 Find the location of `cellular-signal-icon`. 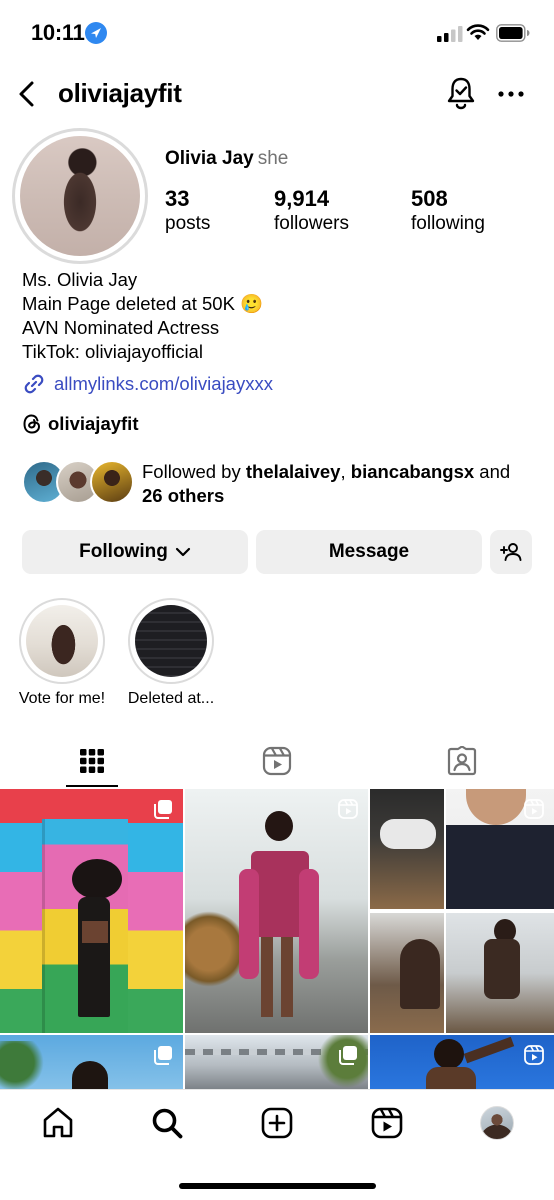

cellular-signal-icon is located at coordinates (450, 34).